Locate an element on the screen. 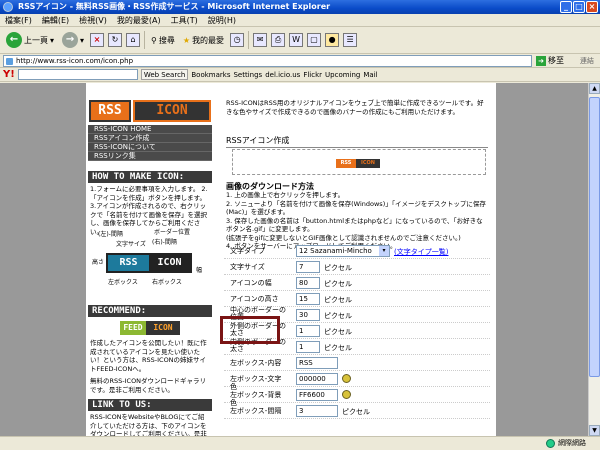 The height and width of the screenshot is (450, 600). menu-view: 檢視(V) is located at coordinates (93, 20).